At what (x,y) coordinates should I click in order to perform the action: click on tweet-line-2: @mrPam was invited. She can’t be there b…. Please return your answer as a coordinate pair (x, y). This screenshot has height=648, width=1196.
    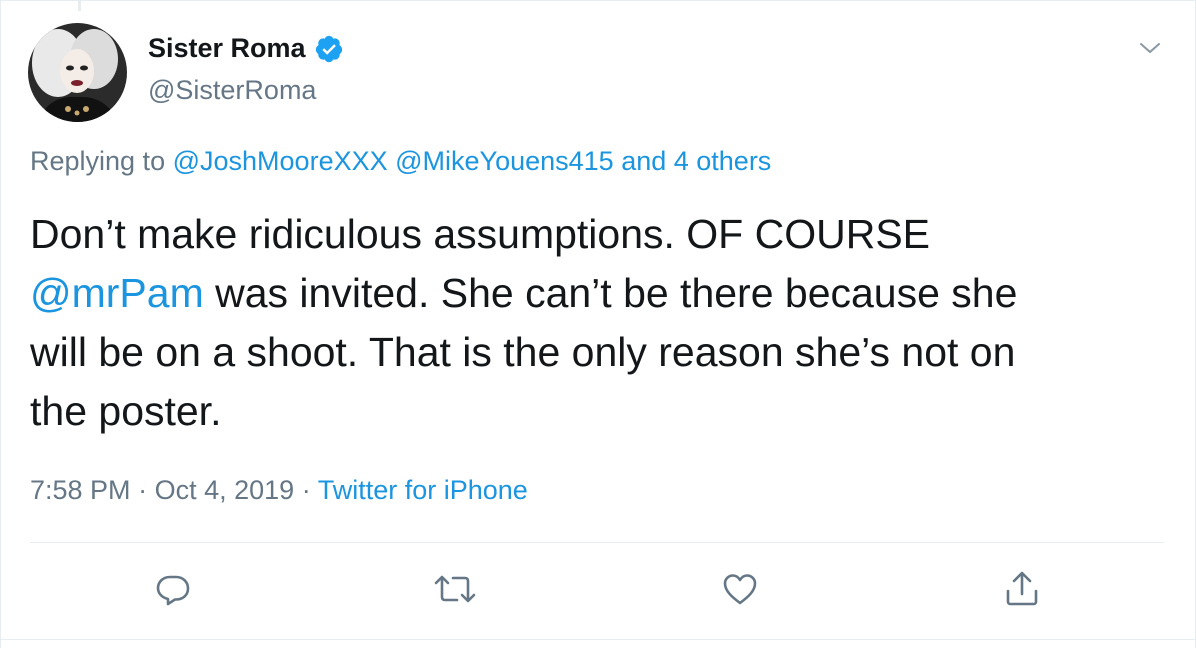
    Looking at the image, I should click on (585, 293).